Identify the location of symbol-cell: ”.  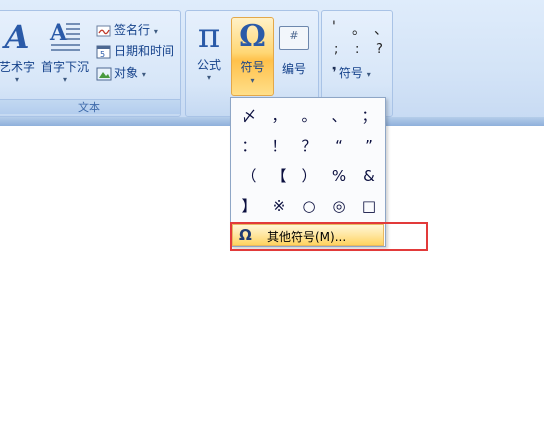
(369, 146).